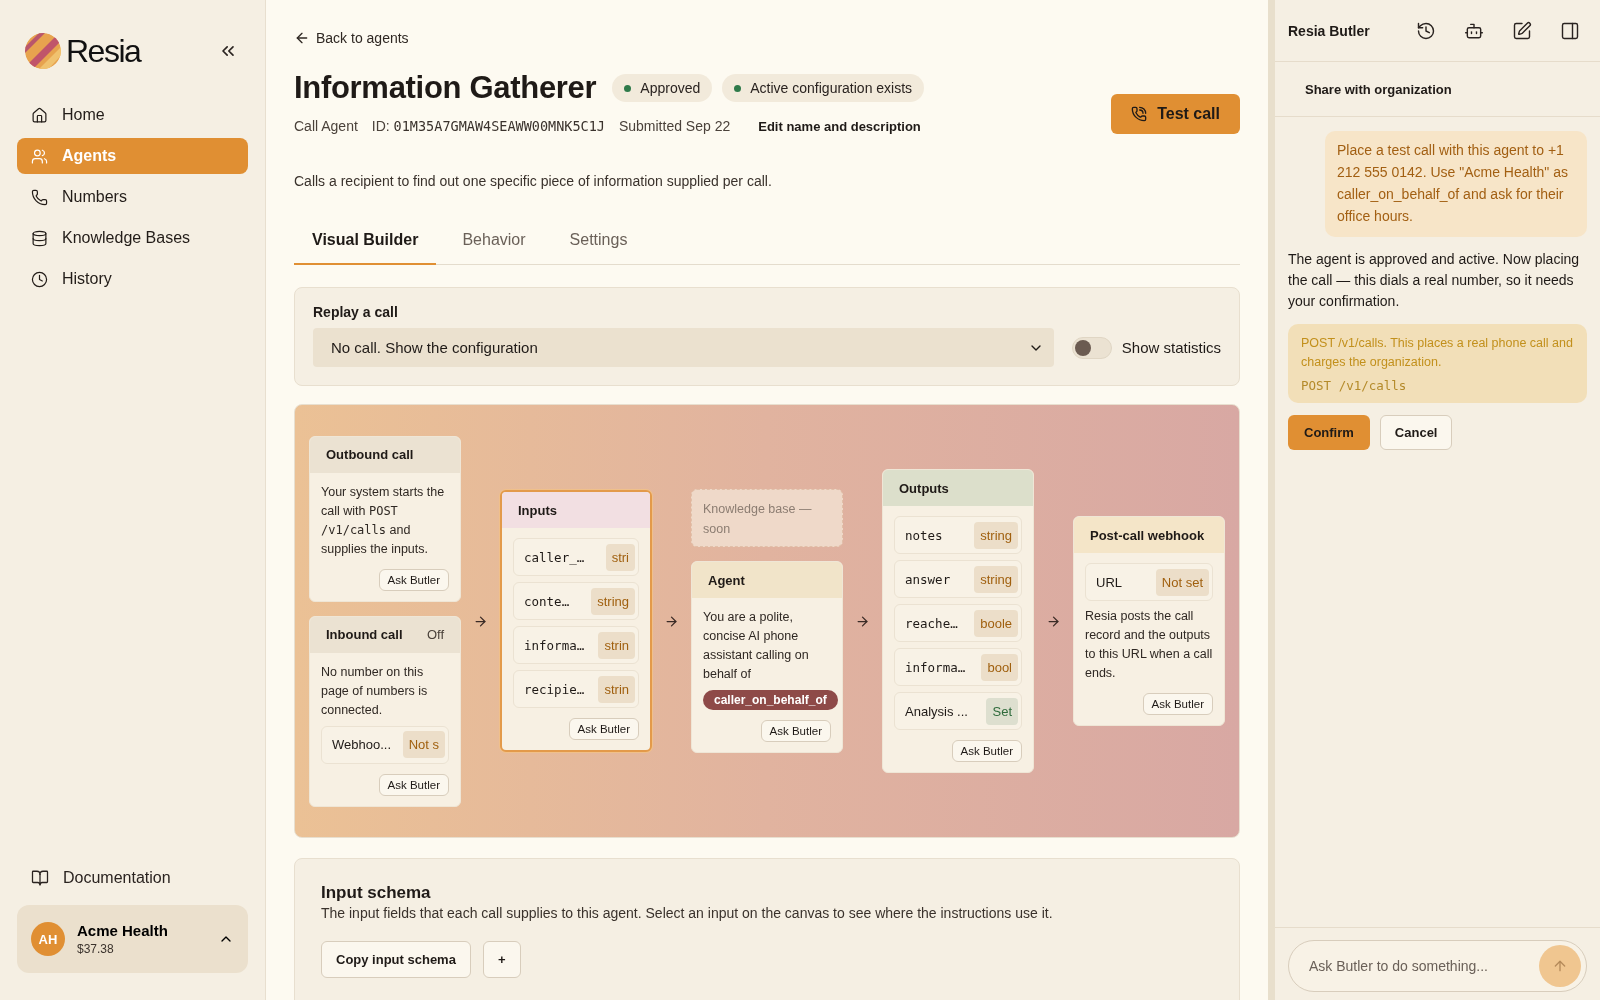  I want to click on documentation-link: Documentation, so click(132, 878).